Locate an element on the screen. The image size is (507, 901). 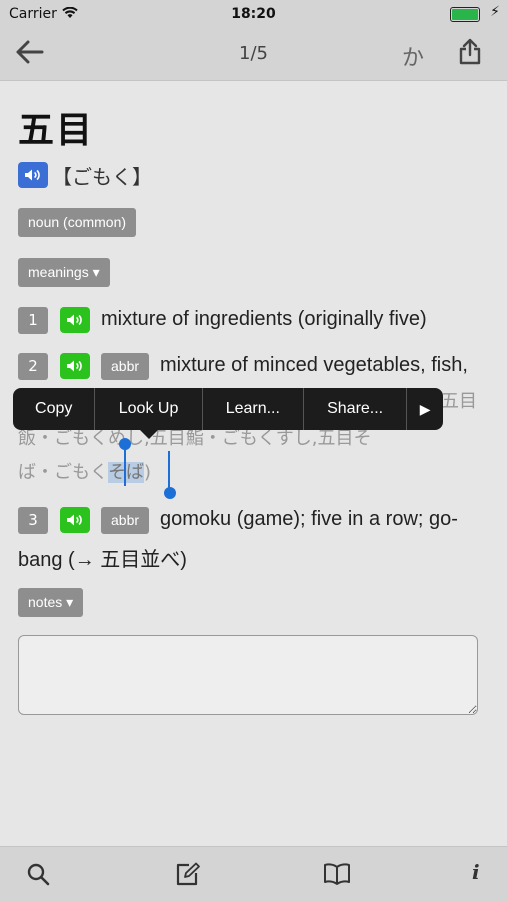
status-bar: Carrier 18:20 ⚡ is located at coordinates (253, 14).